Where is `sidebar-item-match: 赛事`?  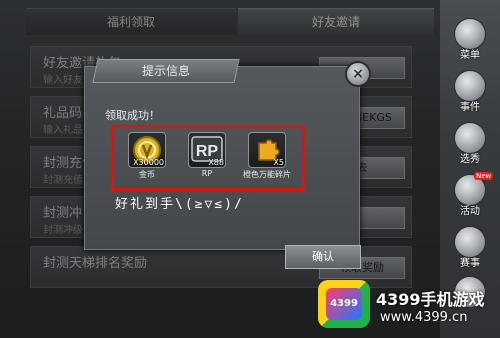
sidebar-item-match: 赛事 is located at coordinates (470, 249).